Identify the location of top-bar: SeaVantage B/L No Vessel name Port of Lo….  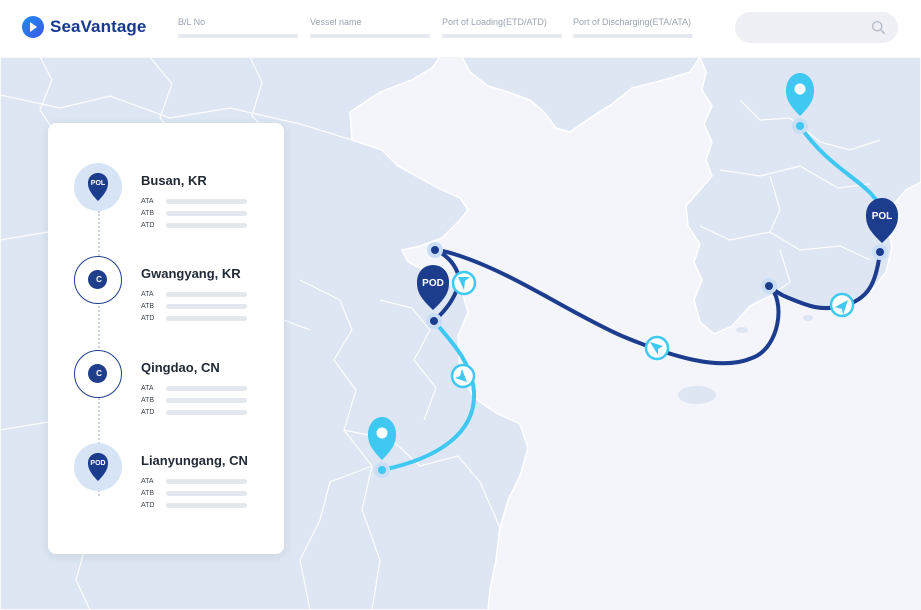
(460, 28).